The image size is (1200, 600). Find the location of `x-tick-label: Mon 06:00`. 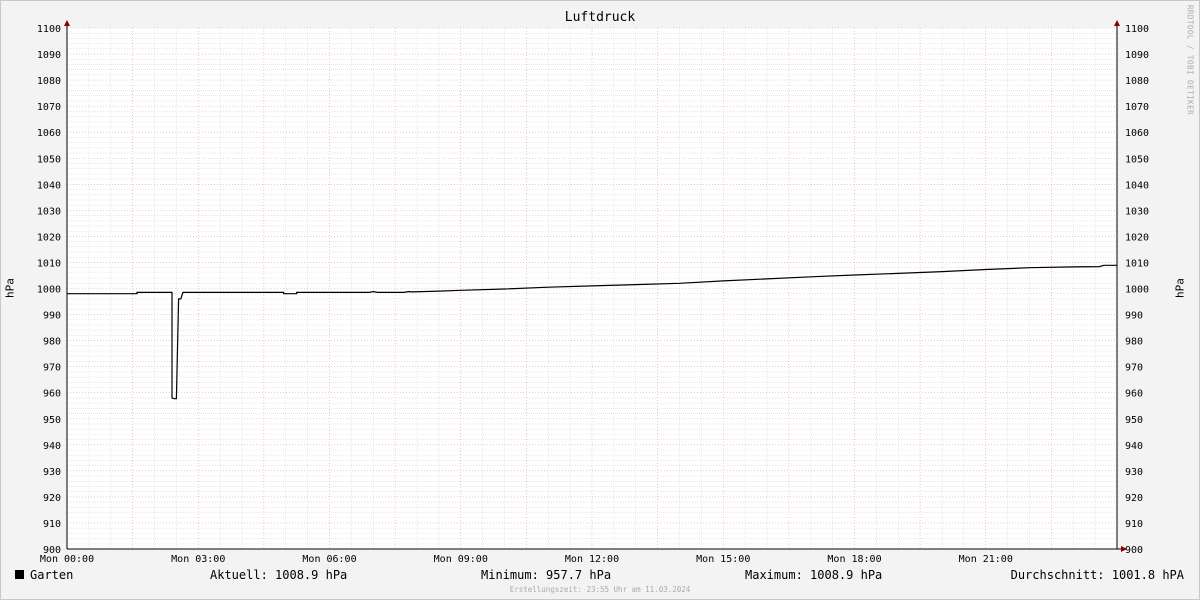

x-tick-label: Mon 06:00 is located at coordinates (329, 559).